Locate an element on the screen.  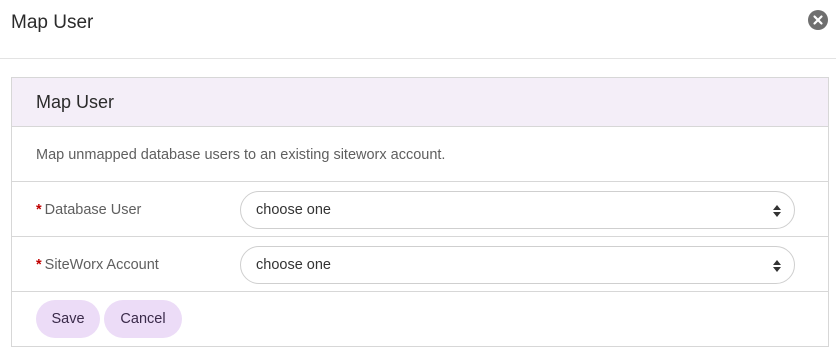
siteworx-account-label: * SiteWorx Account is located at coordinates (97, 265).